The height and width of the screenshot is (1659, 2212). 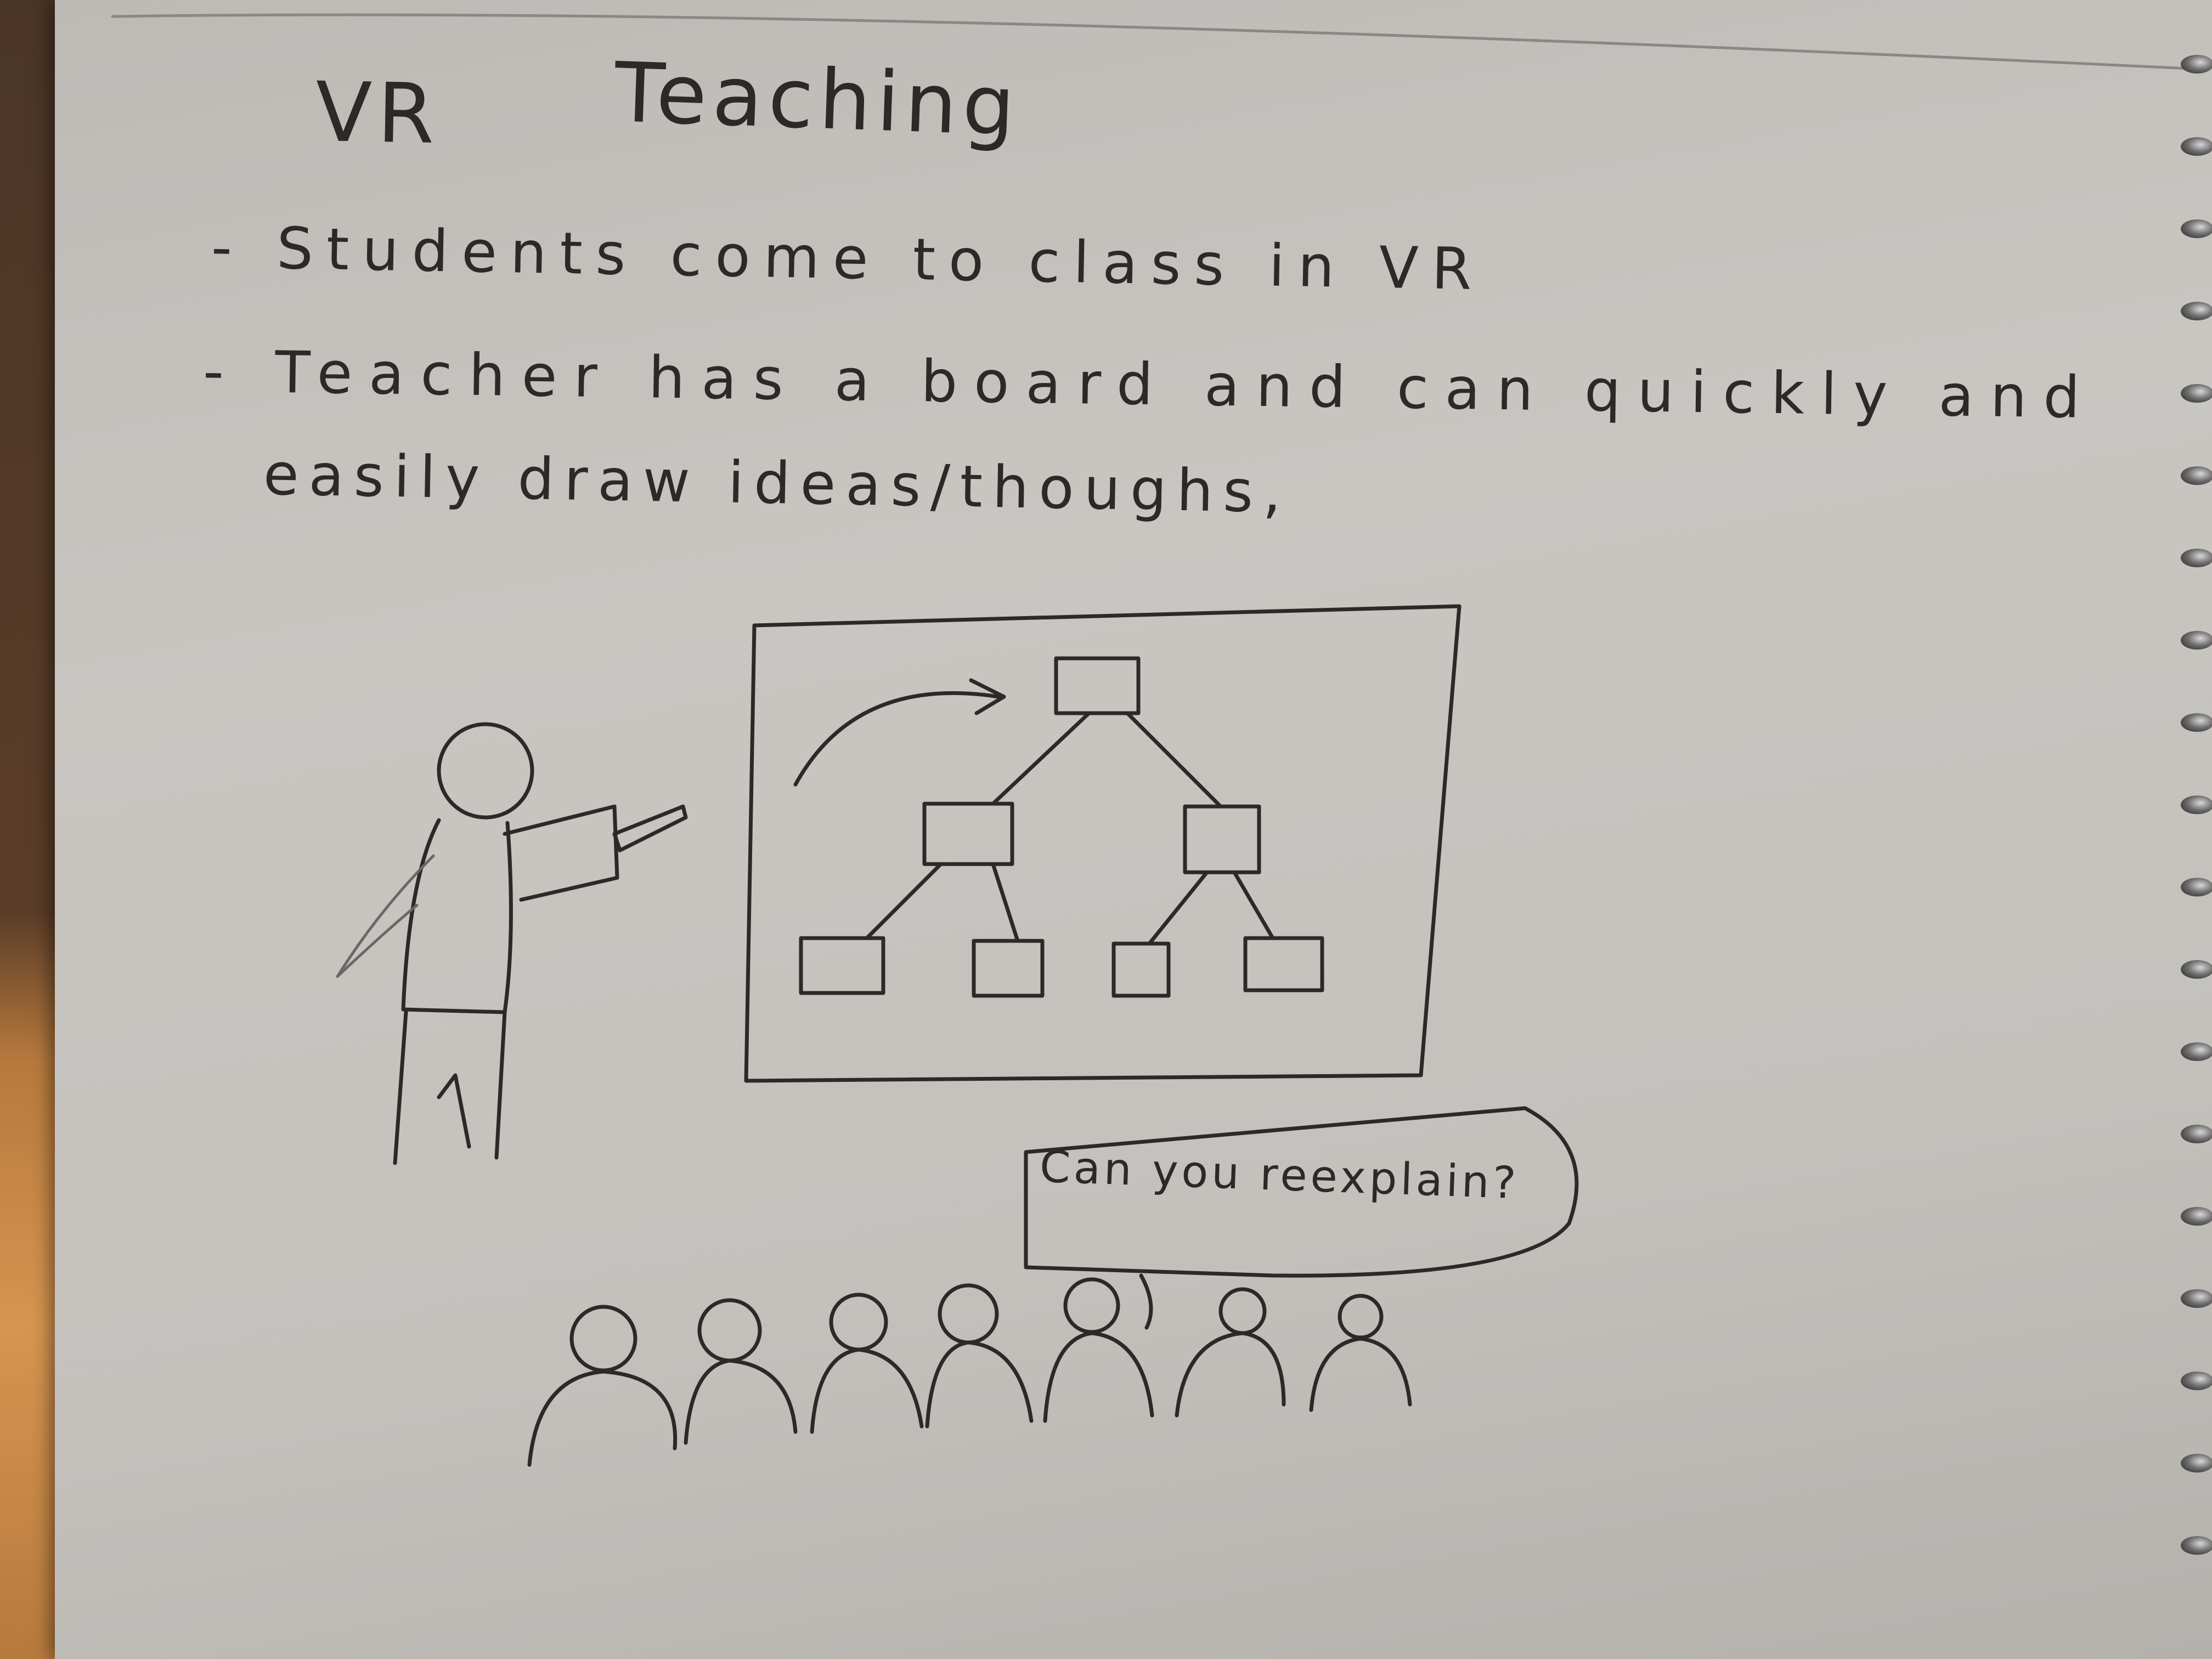 What do you see at coordinates (1146, 1301) in the screenshot?
I see `speech-bubble-tail` at bounding box center [1146, 1301].